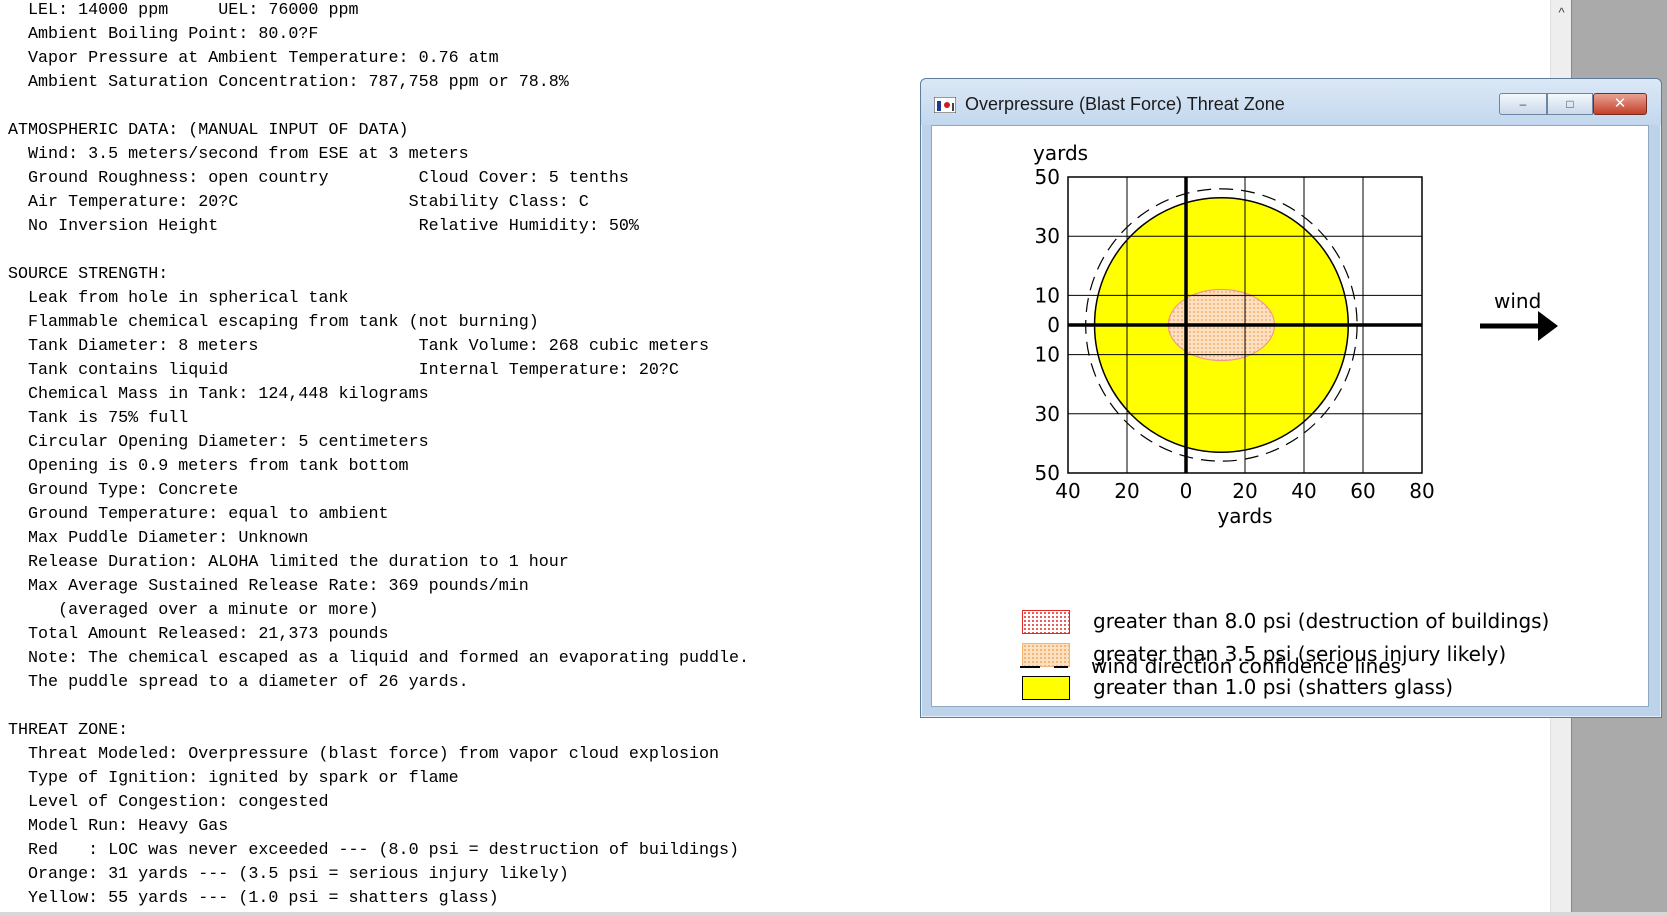 This screenshot has height=916, width=1667. I want to click on wind-arrow-icon, so click(1548, 326).